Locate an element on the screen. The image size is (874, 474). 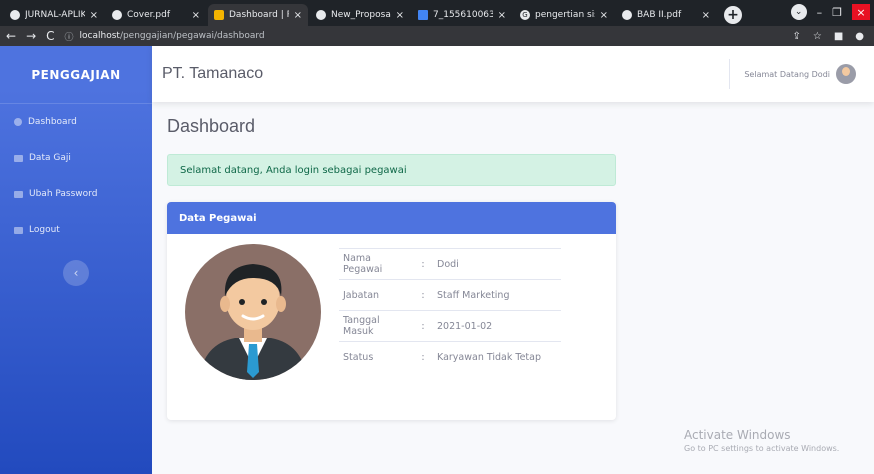
browser-tab: 7_155610063_DA× is located at coordinates (462, 15).